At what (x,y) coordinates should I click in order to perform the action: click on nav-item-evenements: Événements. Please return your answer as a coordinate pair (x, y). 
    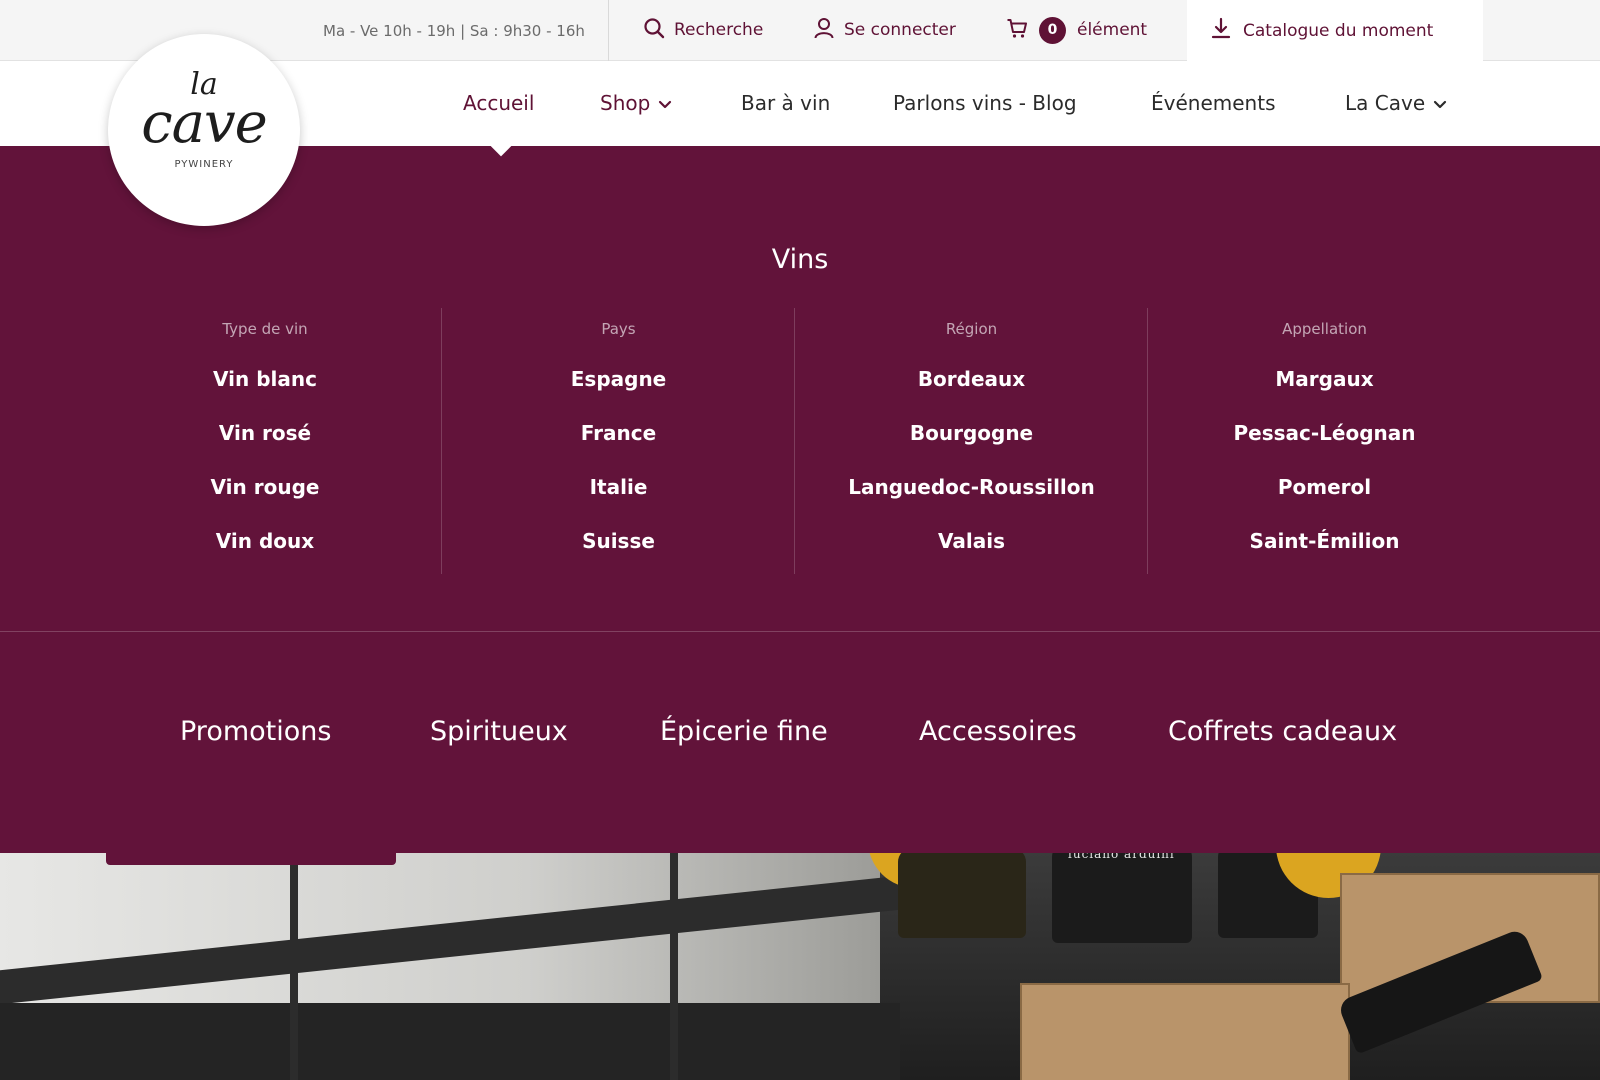
    Looking at the image, I should click on (1213, 103).